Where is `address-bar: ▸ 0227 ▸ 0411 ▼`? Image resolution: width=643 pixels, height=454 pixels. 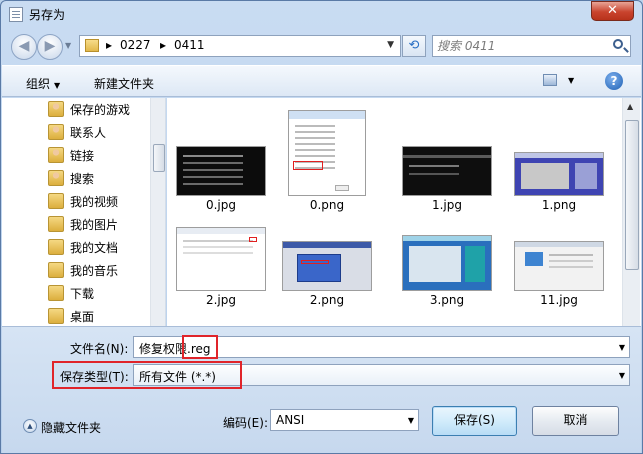 address-bar: ▸ 0227 ▸ 0411 ▼ is located at coordinates (240, 46).